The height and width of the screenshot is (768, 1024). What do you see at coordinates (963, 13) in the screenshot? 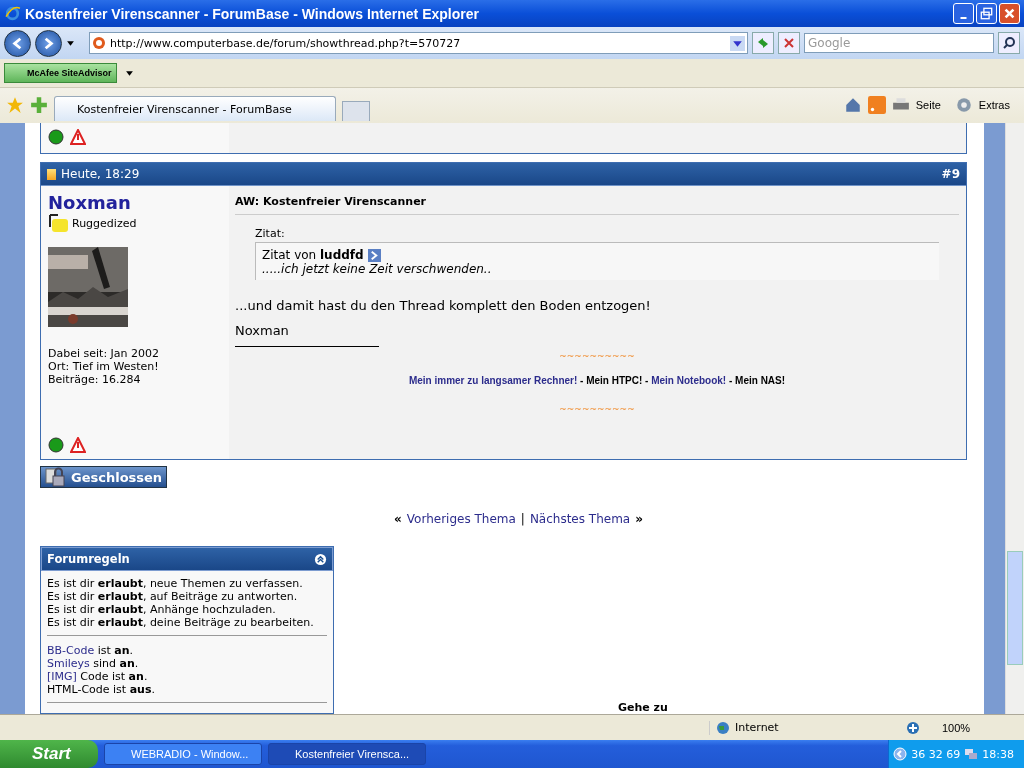
I see `minimize-button` at bounding box center [963, 13].